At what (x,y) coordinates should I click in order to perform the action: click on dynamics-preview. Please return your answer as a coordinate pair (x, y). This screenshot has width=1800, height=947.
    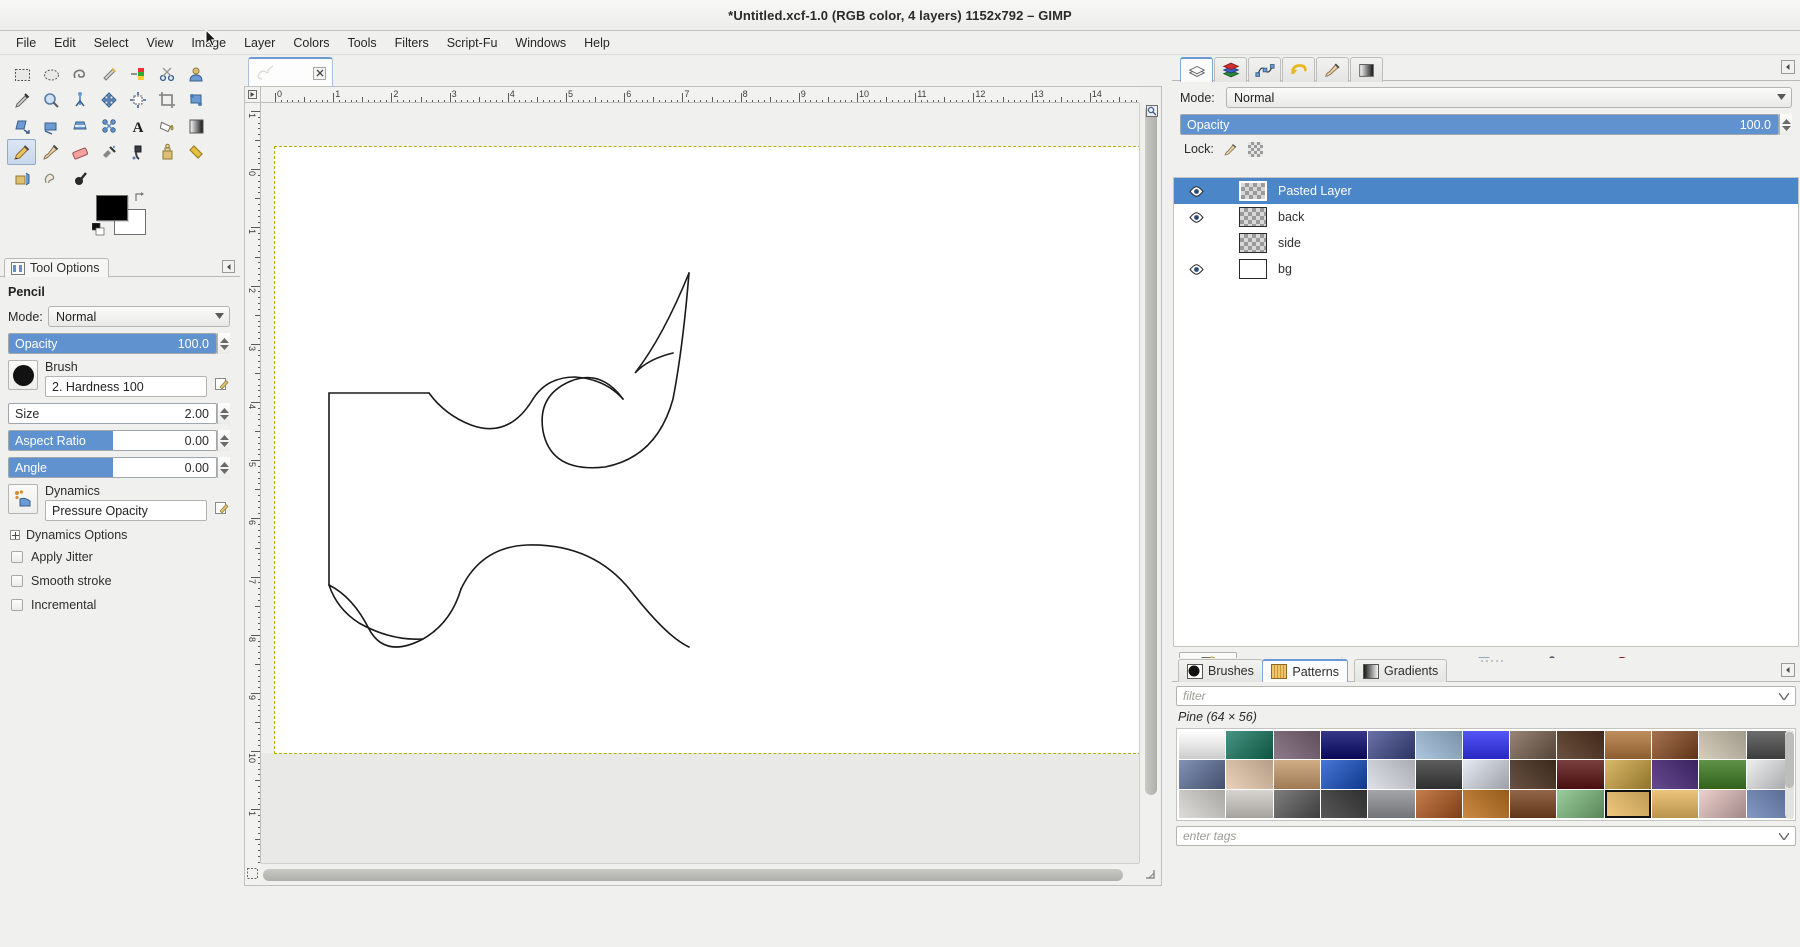
    Looking at the image, I should click on (23, 499).